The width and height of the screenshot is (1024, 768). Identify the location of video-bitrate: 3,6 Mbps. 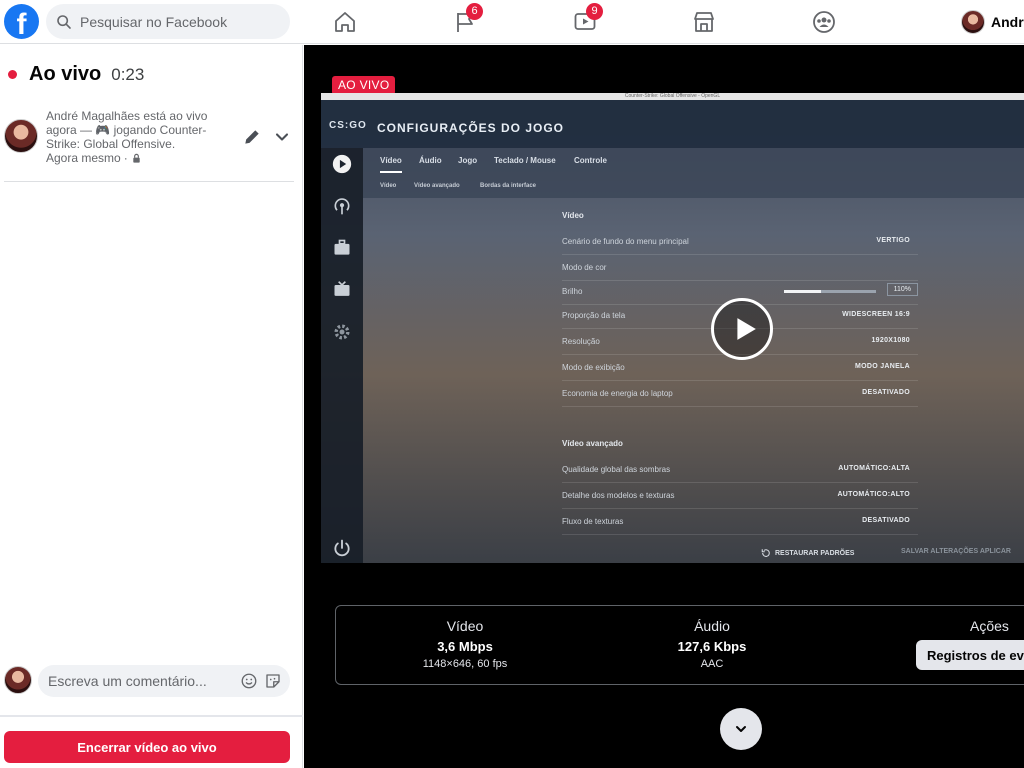
(465, 646).